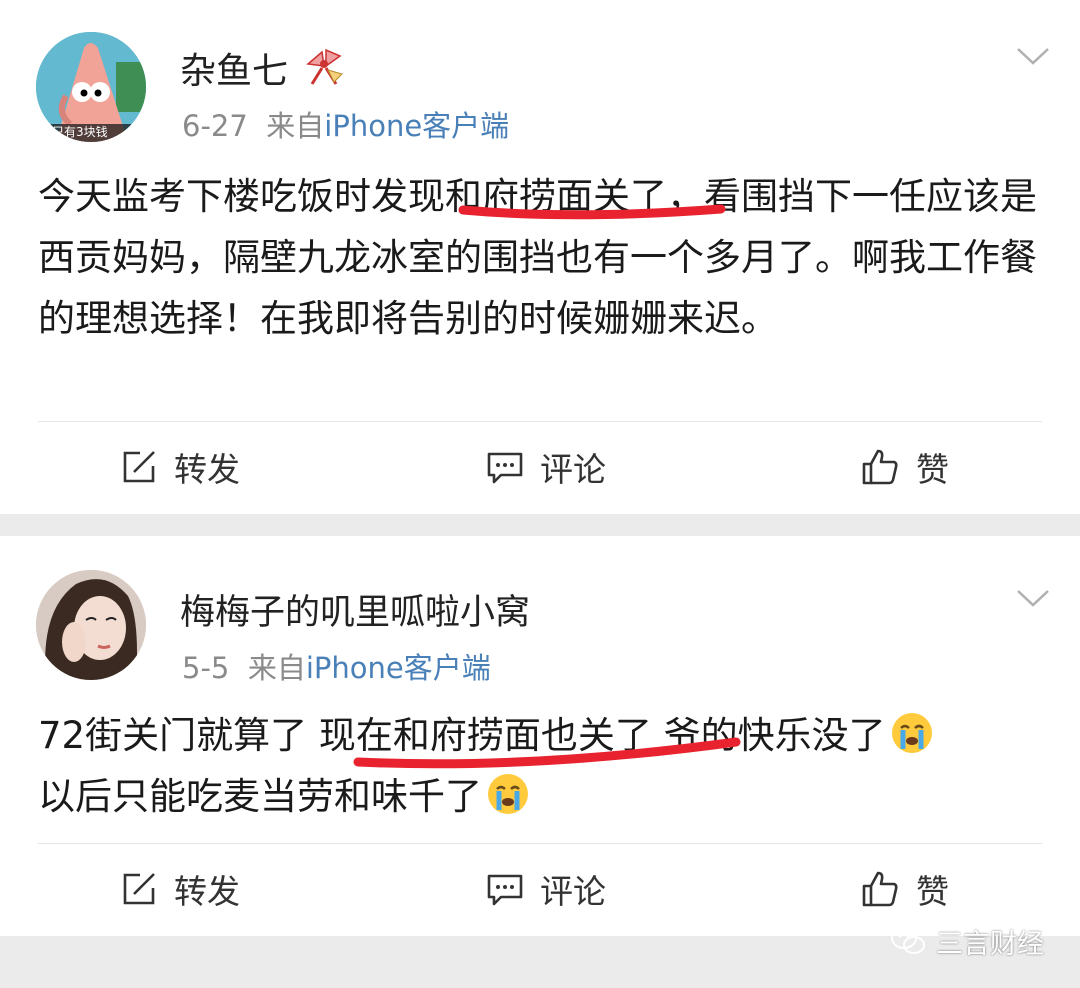  I want to click on watermark: 三言财经, so click(967, 942).